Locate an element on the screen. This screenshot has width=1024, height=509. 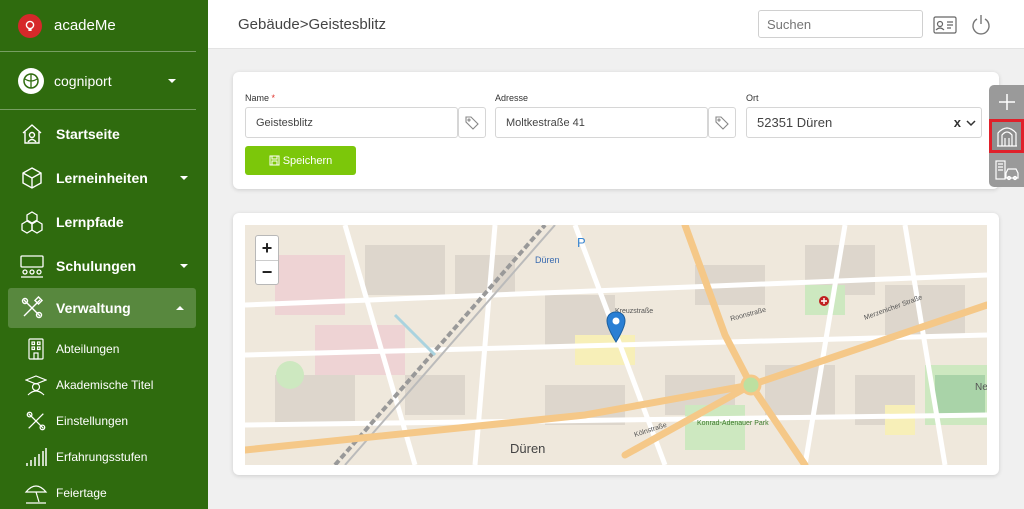
breadcrumb: Gebäude>Geistesblitz is located at coordinates (312, 24).